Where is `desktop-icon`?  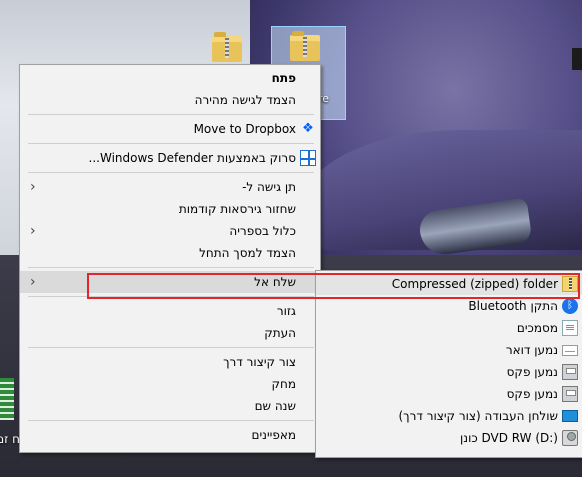
desktop-icon is located at coordinates (570, 416).